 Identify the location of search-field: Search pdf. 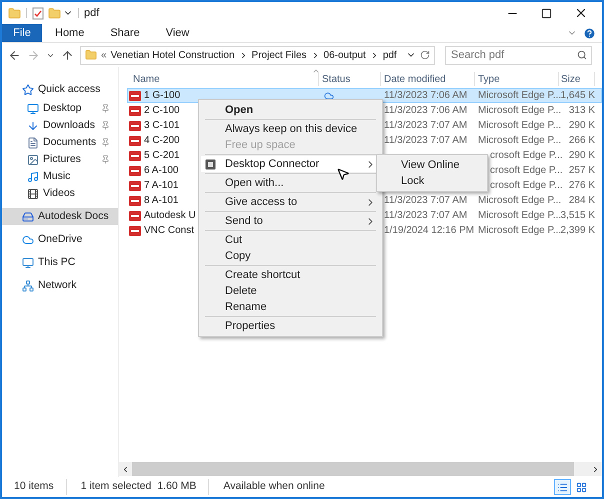
(518, 55).